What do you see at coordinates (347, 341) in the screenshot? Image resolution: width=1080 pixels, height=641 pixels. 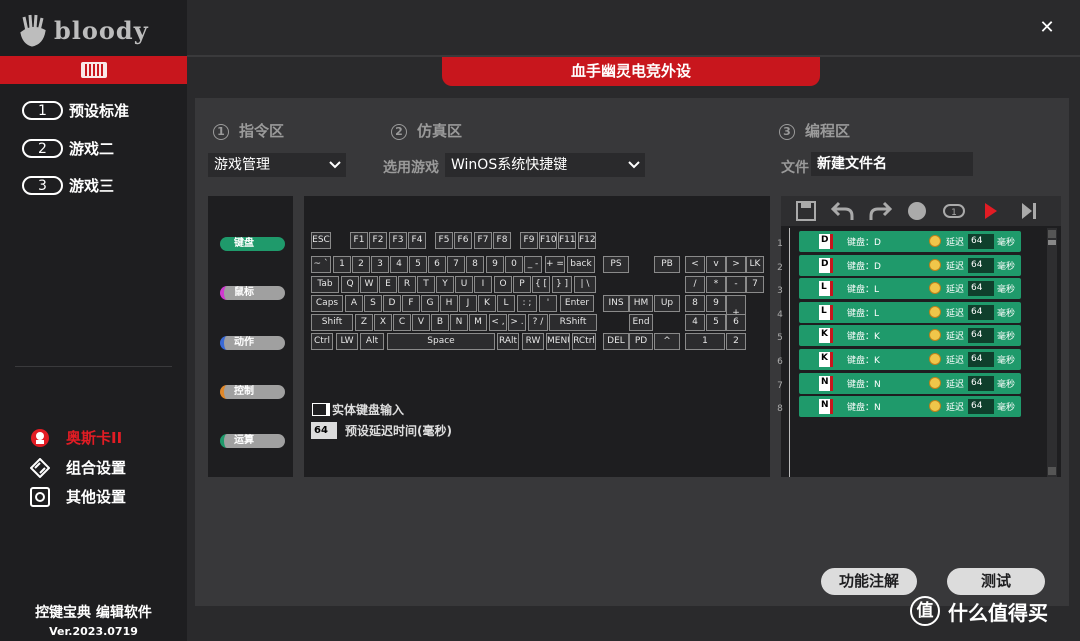 I see `key: LW` at bounding box center [347, 341].